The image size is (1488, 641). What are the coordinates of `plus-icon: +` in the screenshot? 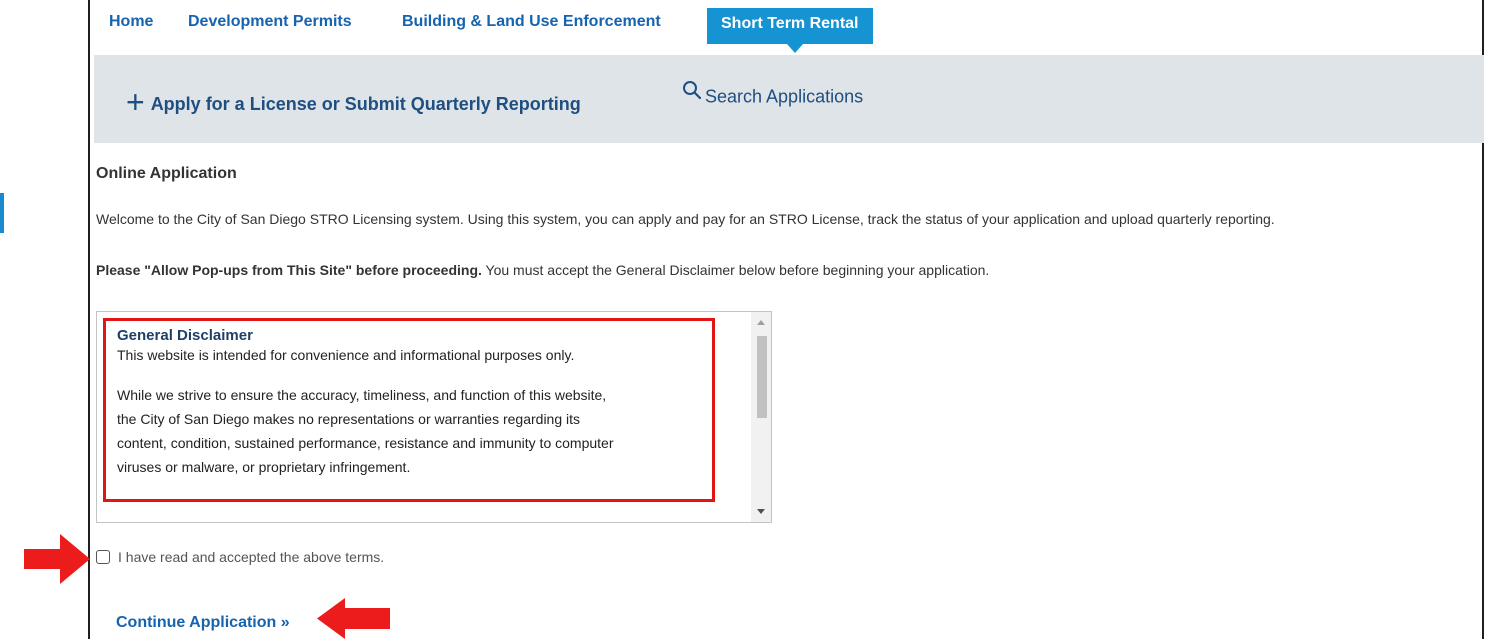 It's located at (135, 102).